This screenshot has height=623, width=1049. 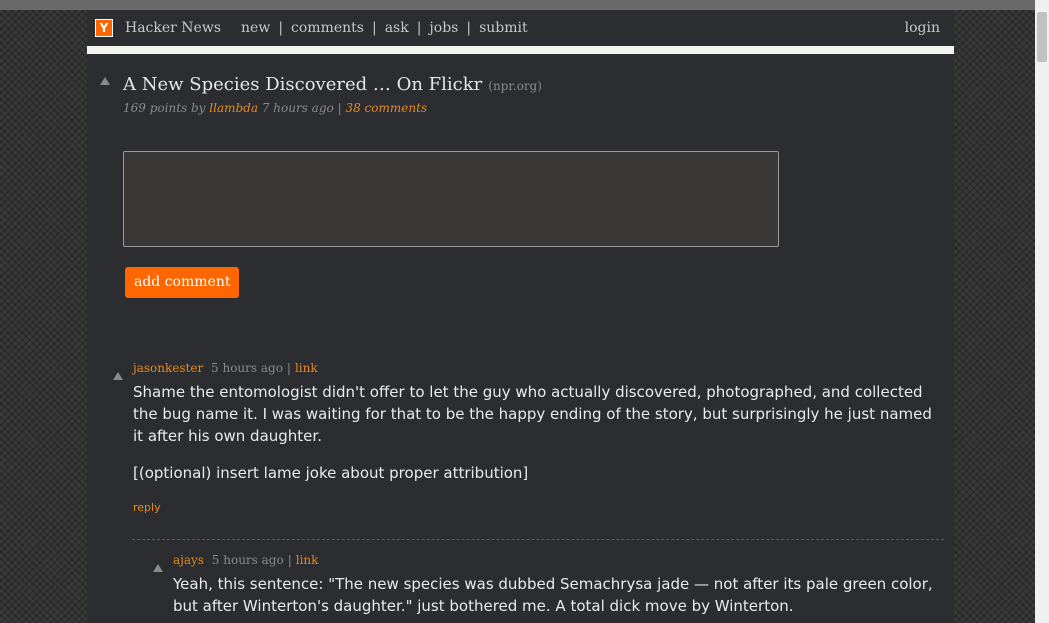 What do you see at coordinates (520, 50) in the screenshot?
I see `header-divider-bar` at bounding box center [520, 50].